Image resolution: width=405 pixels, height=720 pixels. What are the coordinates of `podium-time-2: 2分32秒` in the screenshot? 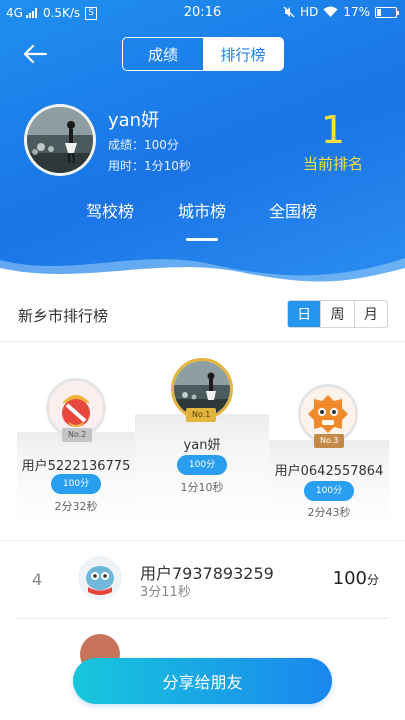 It's located at (76, 506).